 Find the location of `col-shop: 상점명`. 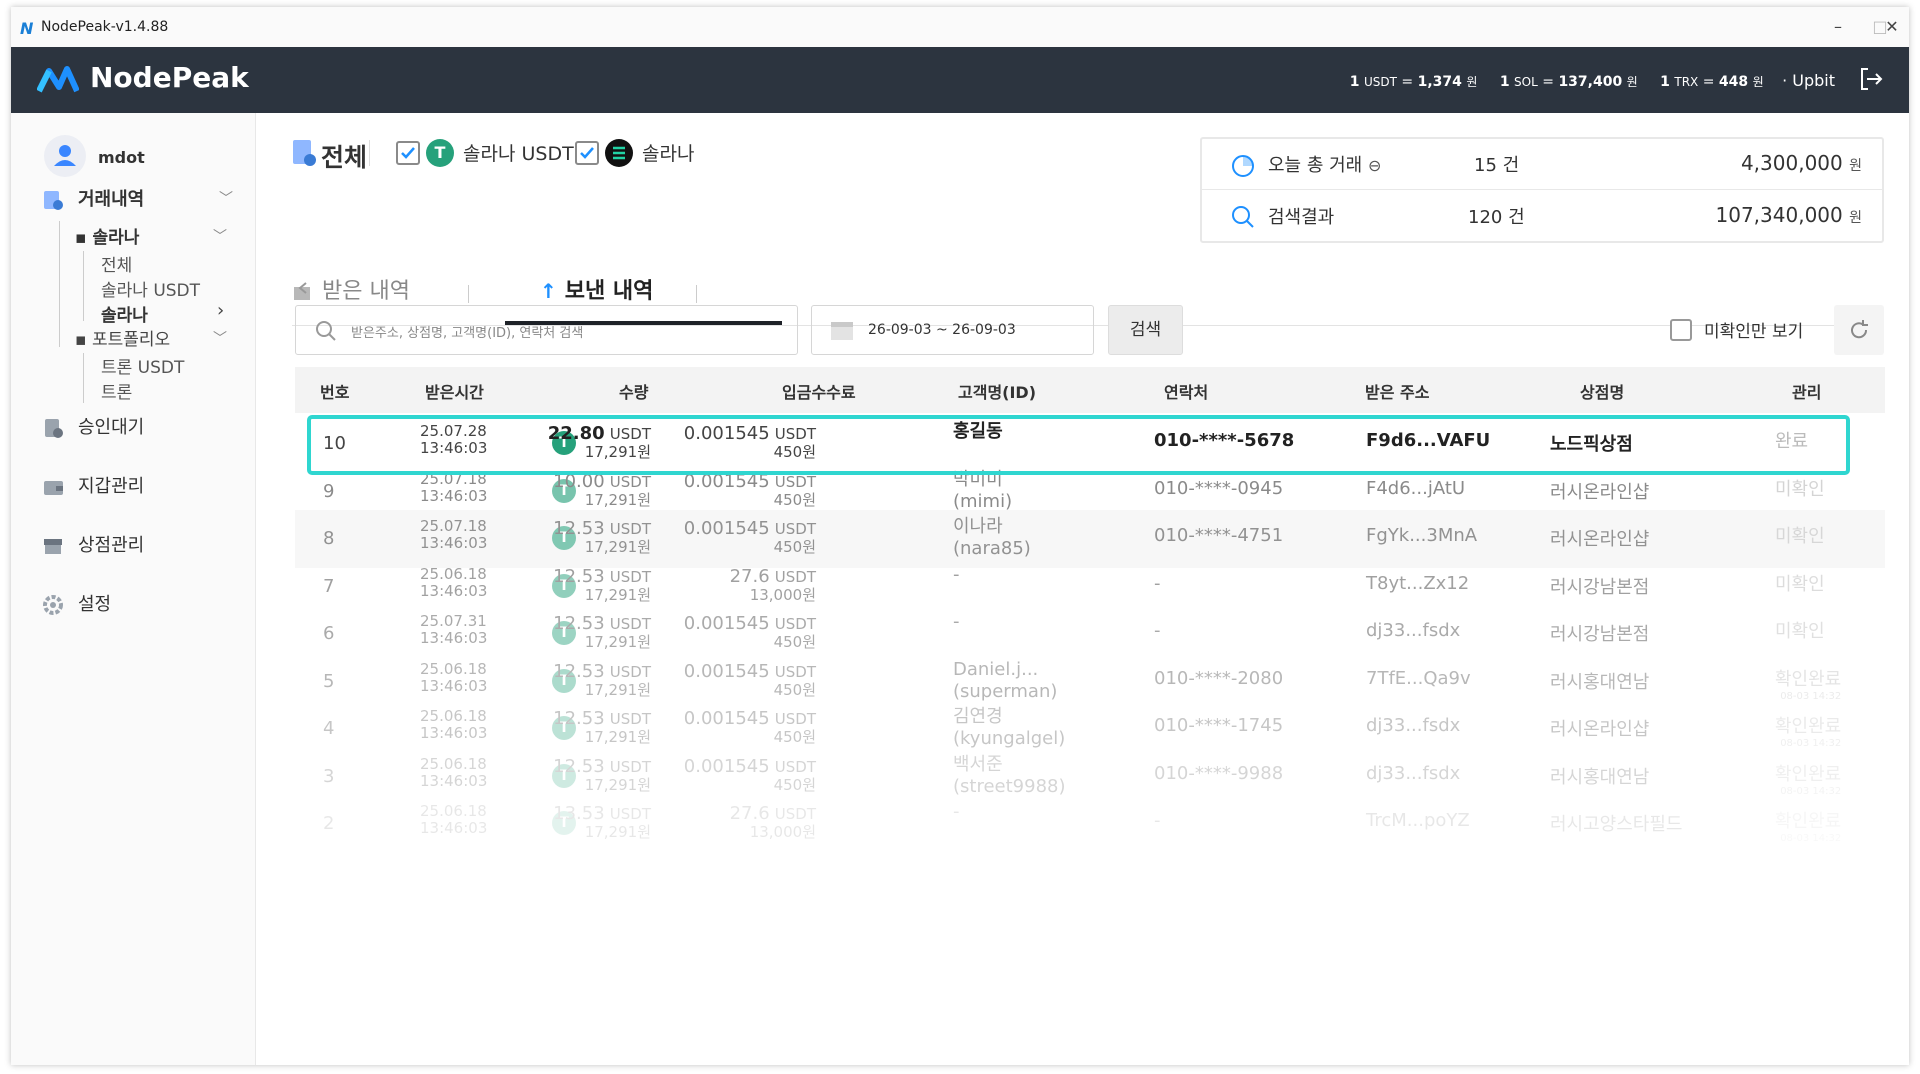

col-shop: 상점명 is located at coordinates (1602, 391).